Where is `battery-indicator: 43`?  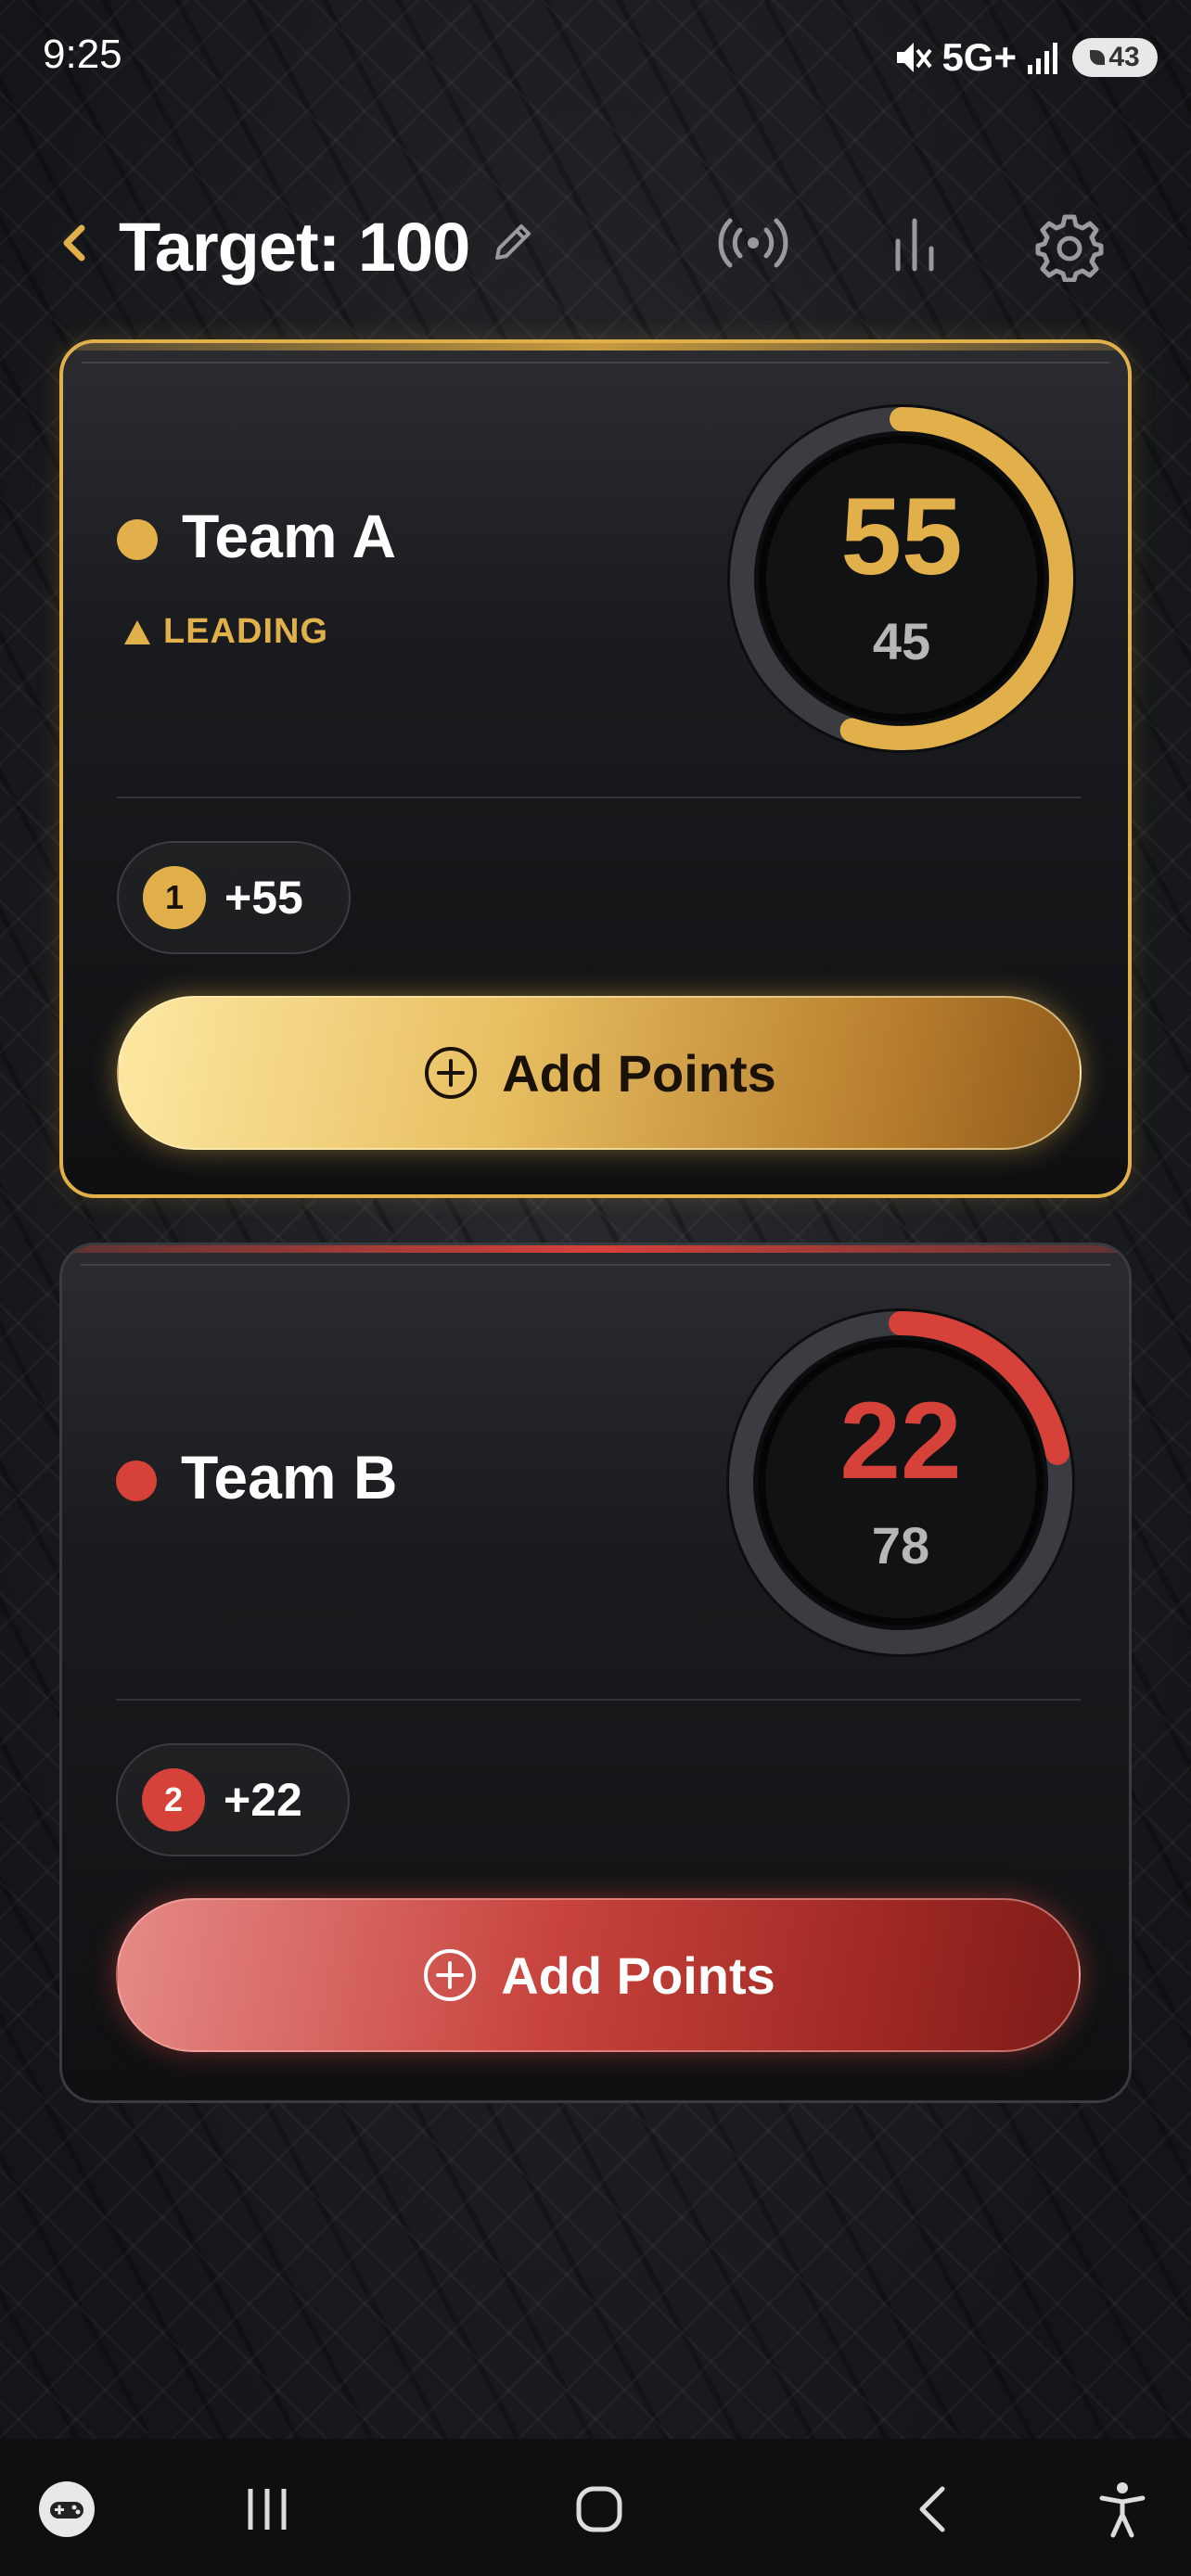 battery-indicator: 43 is located at coordinates (1115, 57).